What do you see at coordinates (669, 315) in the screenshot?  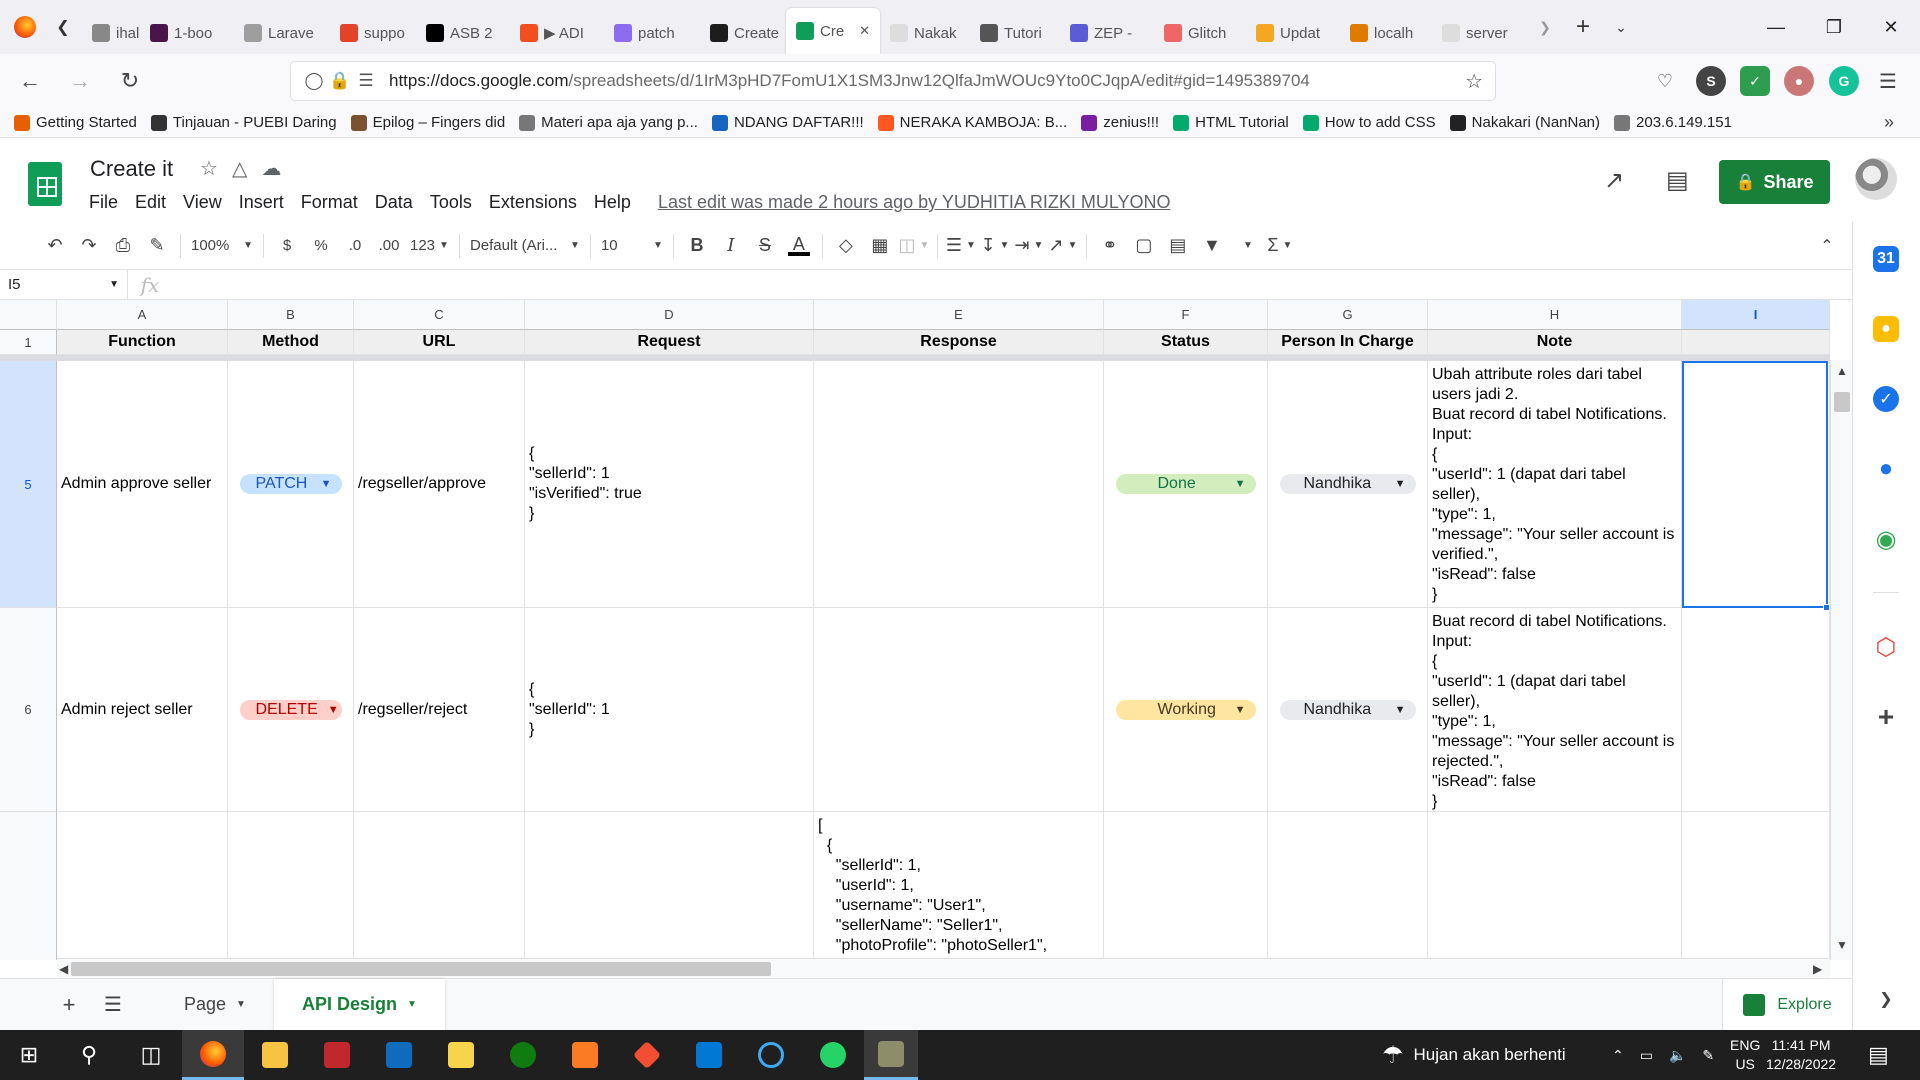 I see `column-header-d: D` at bounding box center [669, 315].